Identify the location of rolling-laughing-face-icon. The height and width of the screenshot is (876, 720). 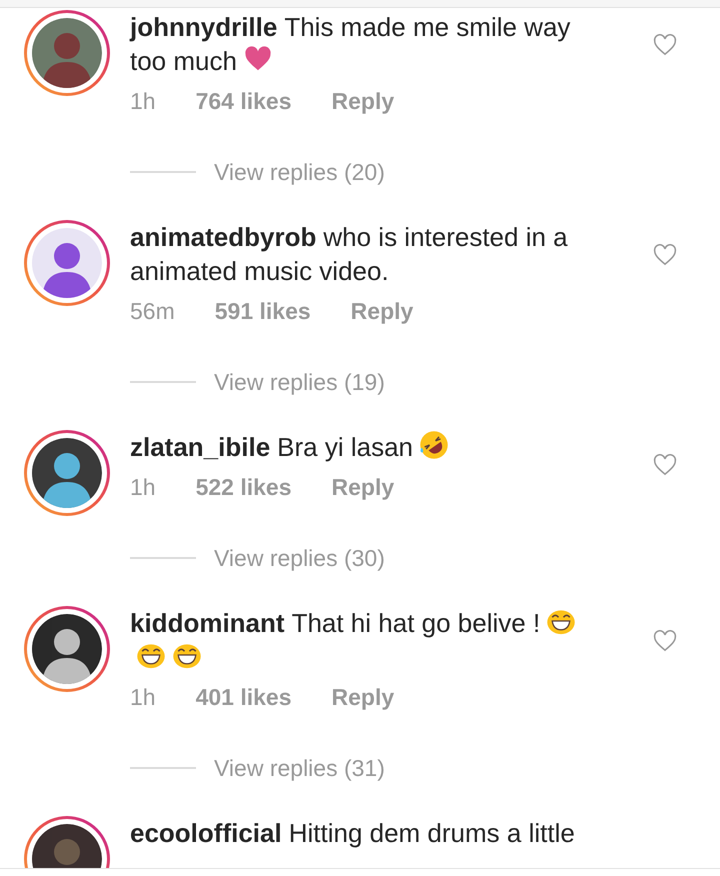
(434, 445).